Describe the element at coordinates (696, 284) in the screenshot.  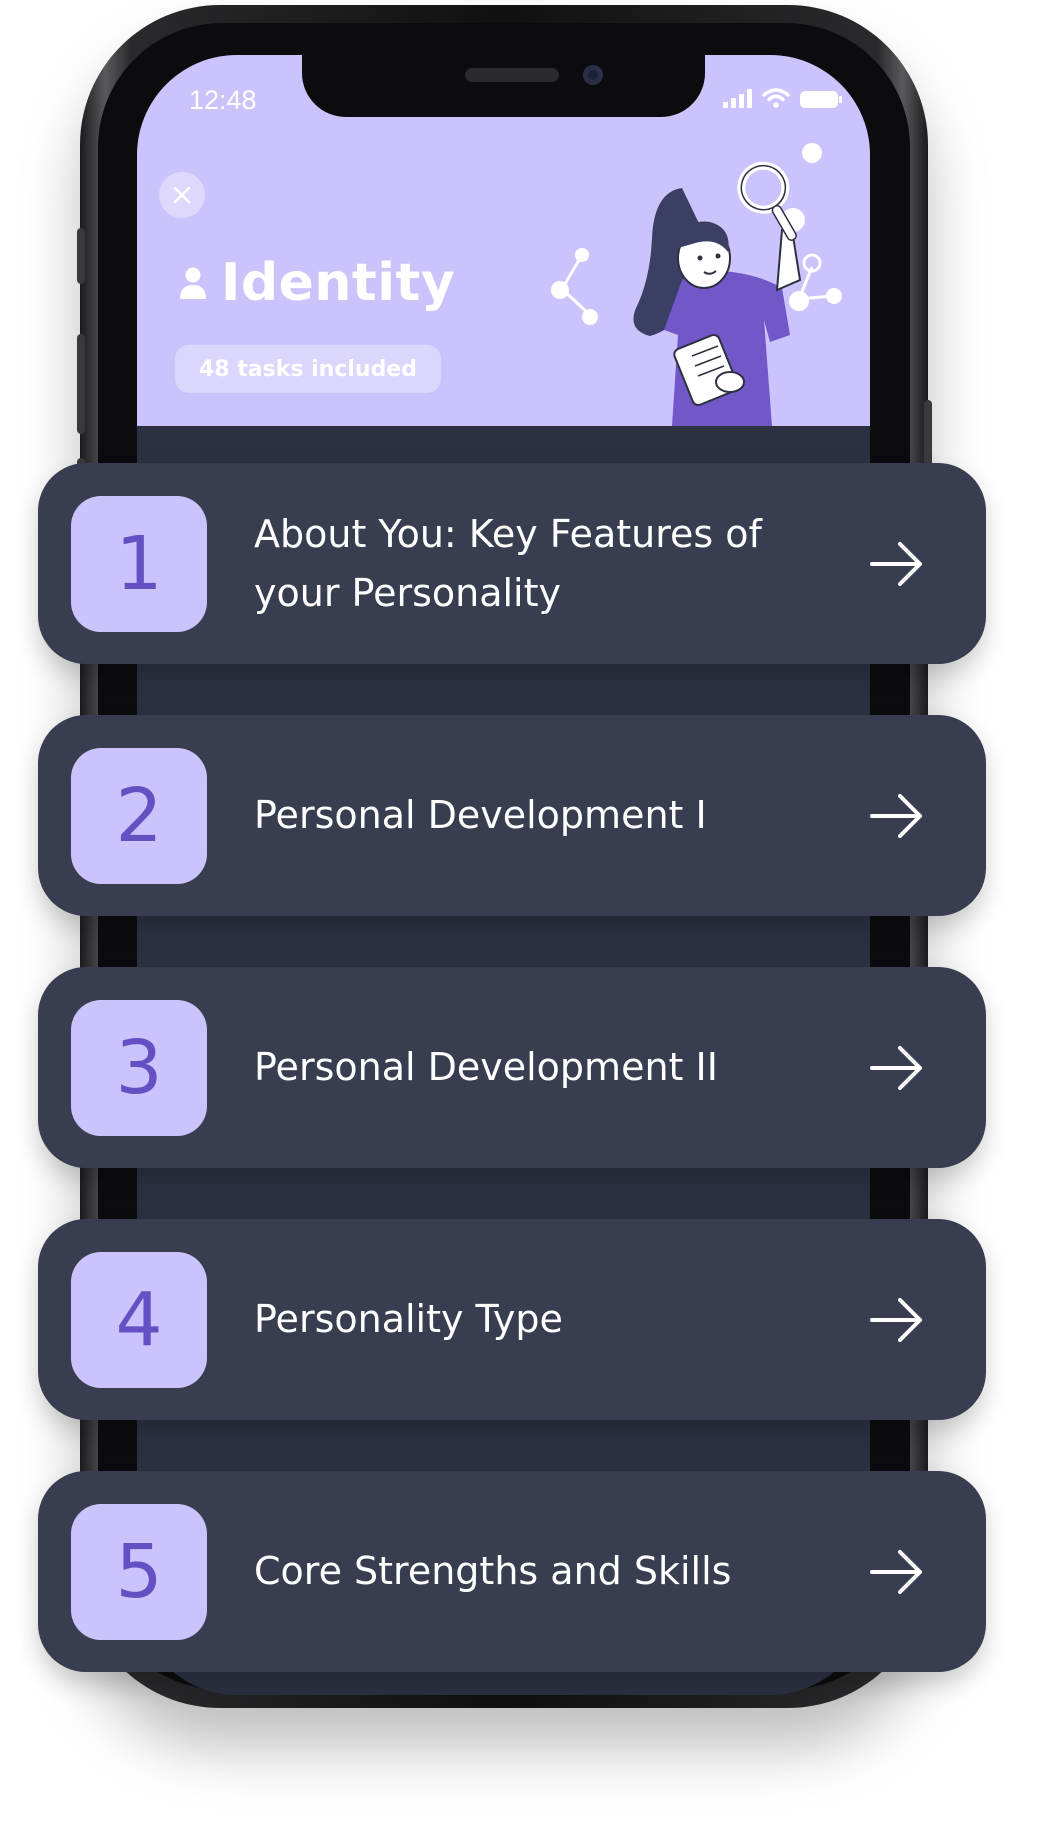
I see `woman-with-magnifier-illustration` at that location.